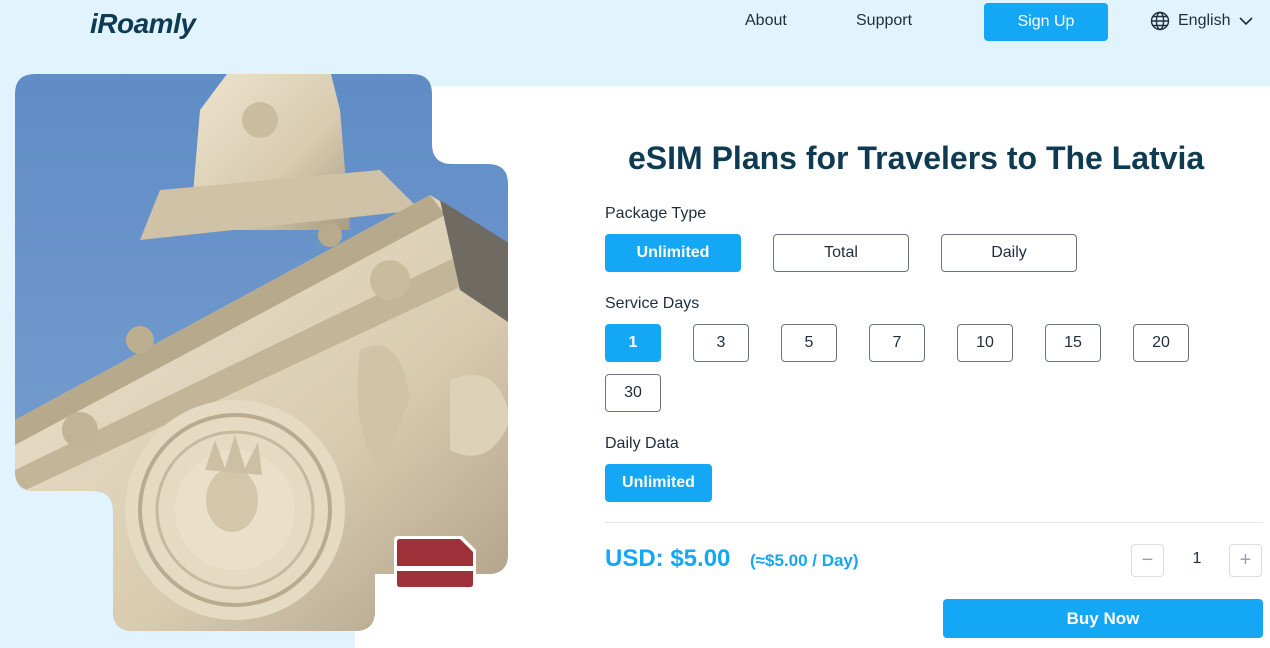 The width and height of the screenshot is (1270, 648). What do you see at coordinates (1073, 343) in the screenshot?
I see `days-option-15: 15` at bounding box center [1073, 343].